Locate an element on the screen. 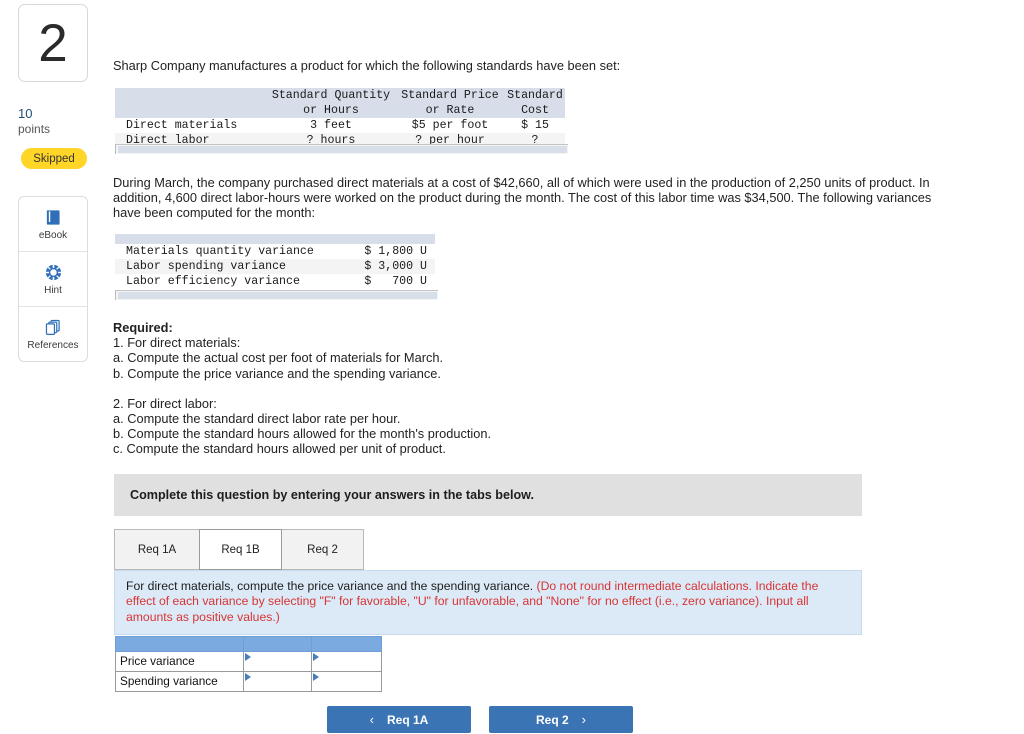 Image resolution: width=1024 pixels, height=734 pixels. documents-stack-icon is located at coordinates (53, 327).